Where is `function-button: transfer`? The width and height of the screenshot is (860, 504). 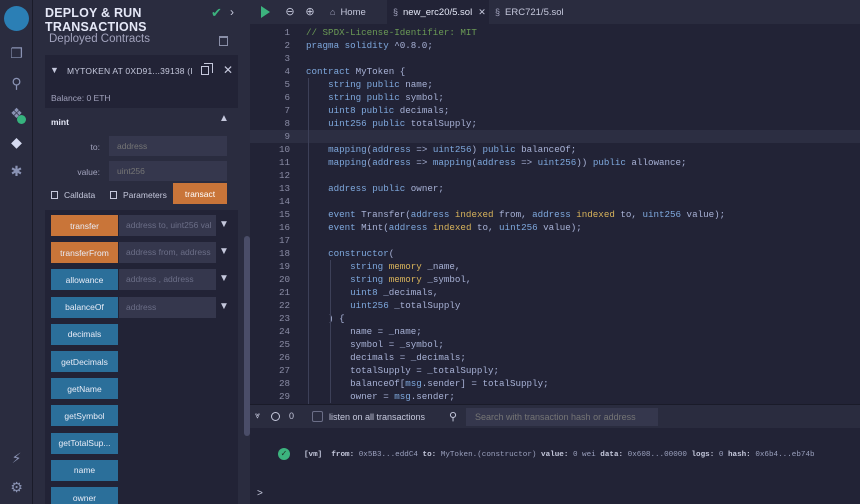 function-button: transfer is located at coordinates (84, 225).